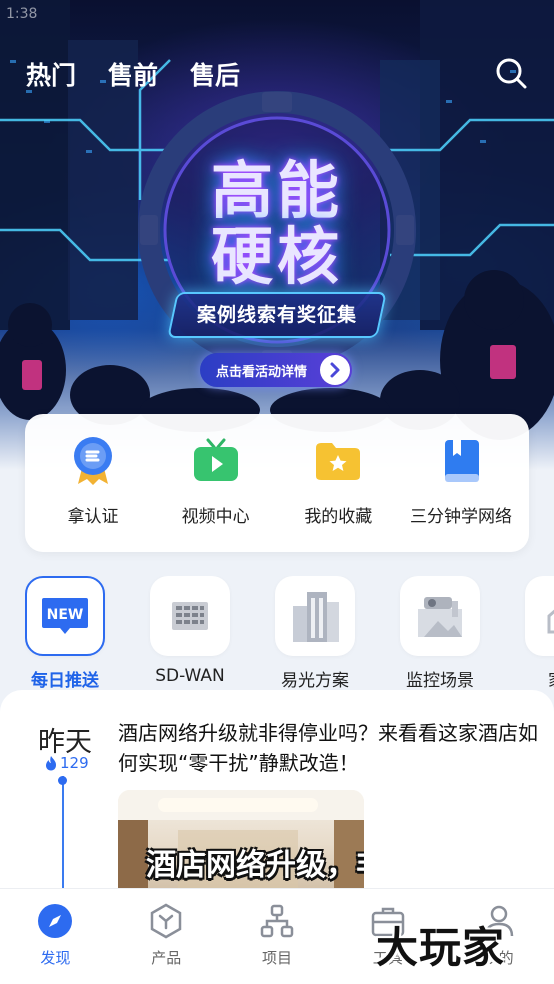 The height and width of the screenshot is (984, 554). I want to click on banner-cta-label: 点击看活动详情, so click(262, 372).